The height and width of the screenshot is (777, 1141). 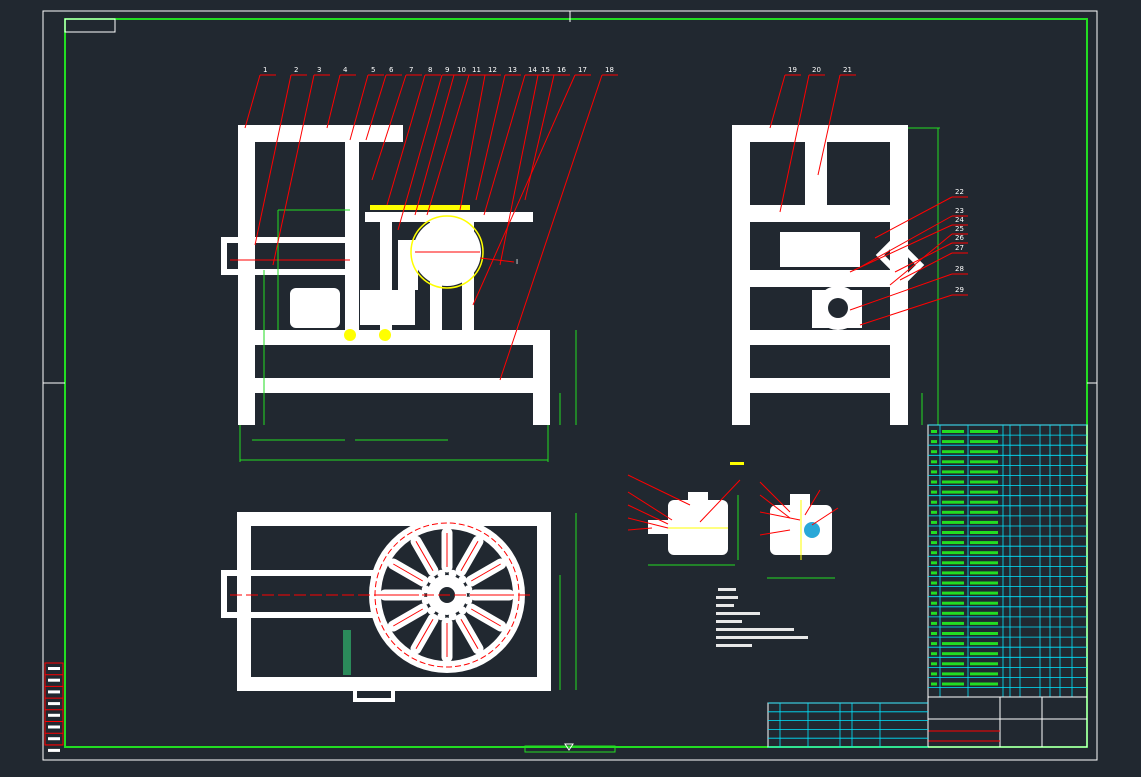 I want to click on part-number: 3, so click(x=319, y=70).